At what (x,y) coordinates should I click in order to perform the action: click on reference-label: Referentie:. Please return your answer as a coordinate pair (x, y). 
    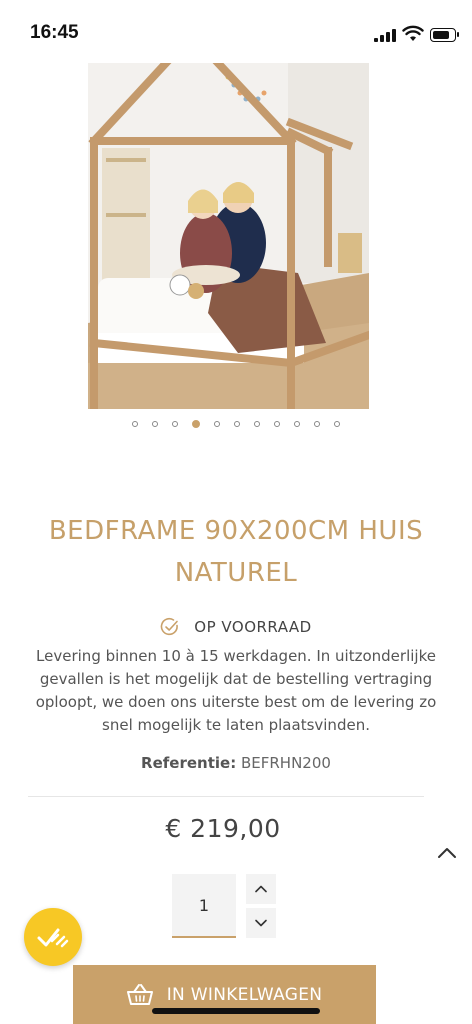
    Looking at the image, I should click on (189, 763).